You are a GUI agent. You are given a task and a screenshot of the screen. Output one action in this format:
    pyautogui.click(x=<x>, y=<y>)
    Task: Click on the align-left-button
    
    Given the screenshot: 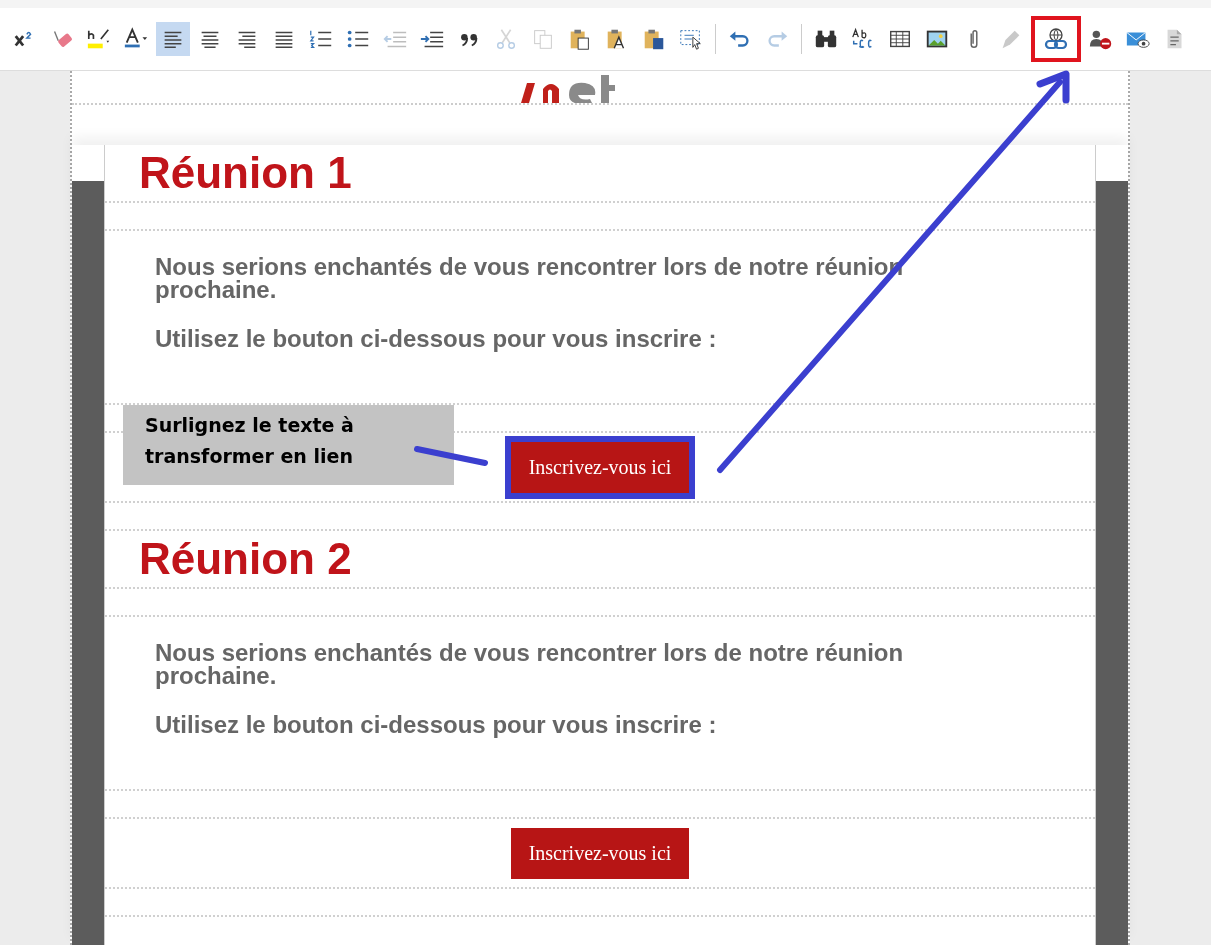 What is the action you would take?
    pyautogui.click(x=173, y=39)
    